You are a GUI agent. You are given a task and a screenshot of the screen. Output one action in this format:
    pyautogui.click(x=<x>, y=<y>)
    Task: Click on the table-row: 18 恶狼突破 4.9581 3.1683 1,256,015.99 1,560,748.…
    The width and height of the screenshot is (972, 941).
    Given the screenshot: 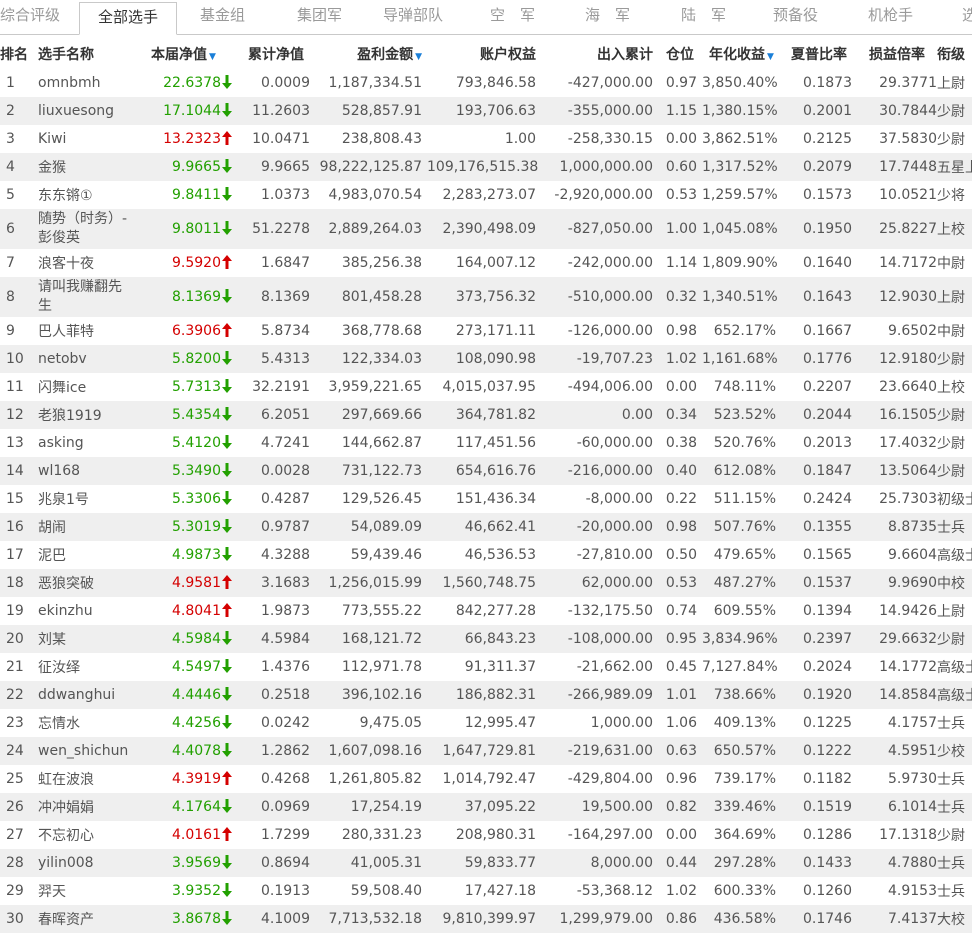 What is the action you would take?
    pyautogui.click(x=486, y=583)
    